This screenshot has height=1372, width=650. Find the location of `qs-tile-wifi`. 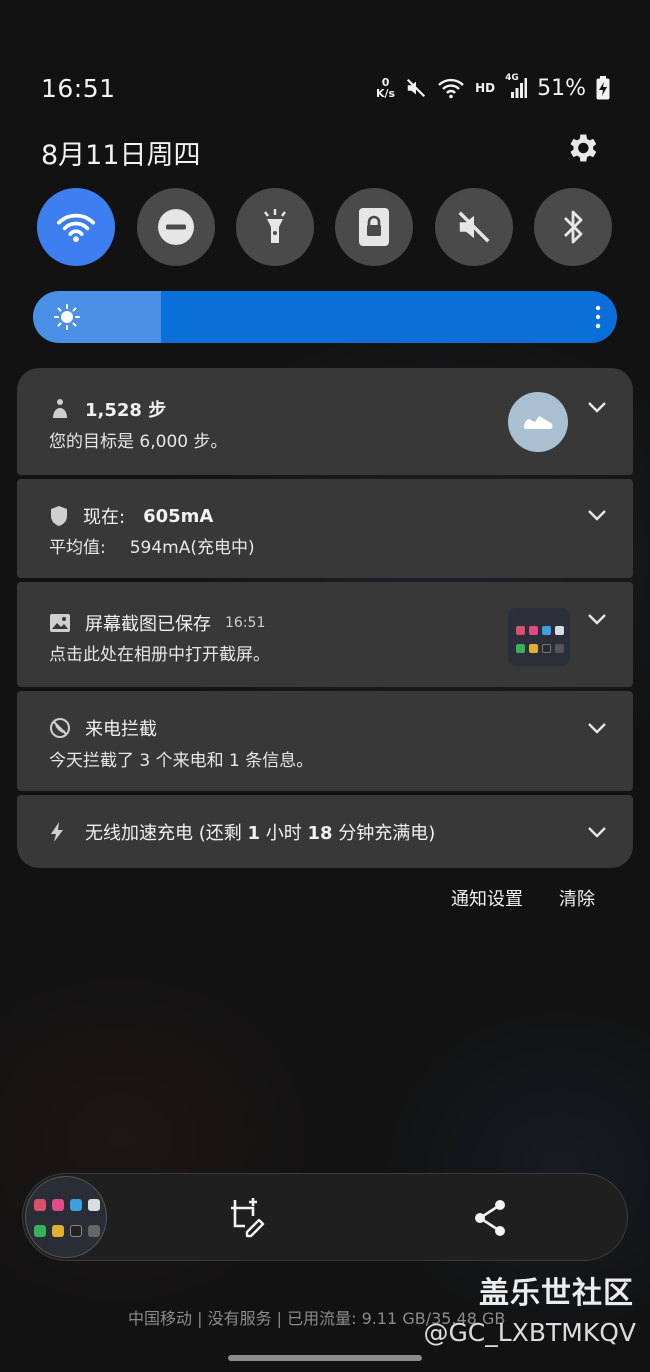

qs-tile-wifi is located at coordinates (76, 227).